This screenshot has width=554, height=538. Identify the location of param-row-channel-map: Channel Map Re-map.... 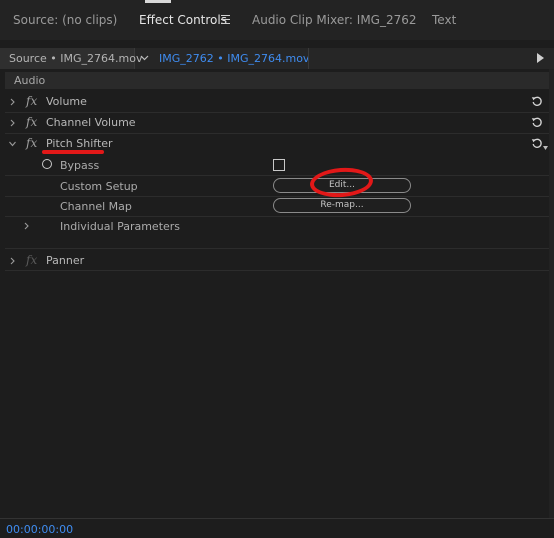
(277, 206).